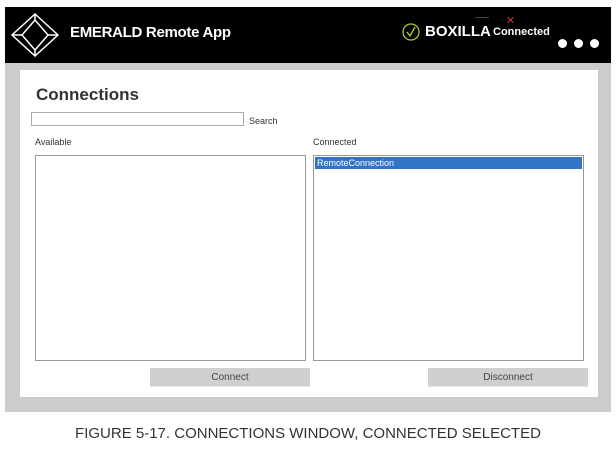 The width and height of the screenshot is (616, 452). I want to click on header-bar: EMERALD Remote App BOXILLA Connected ✕, so click(308, 35).